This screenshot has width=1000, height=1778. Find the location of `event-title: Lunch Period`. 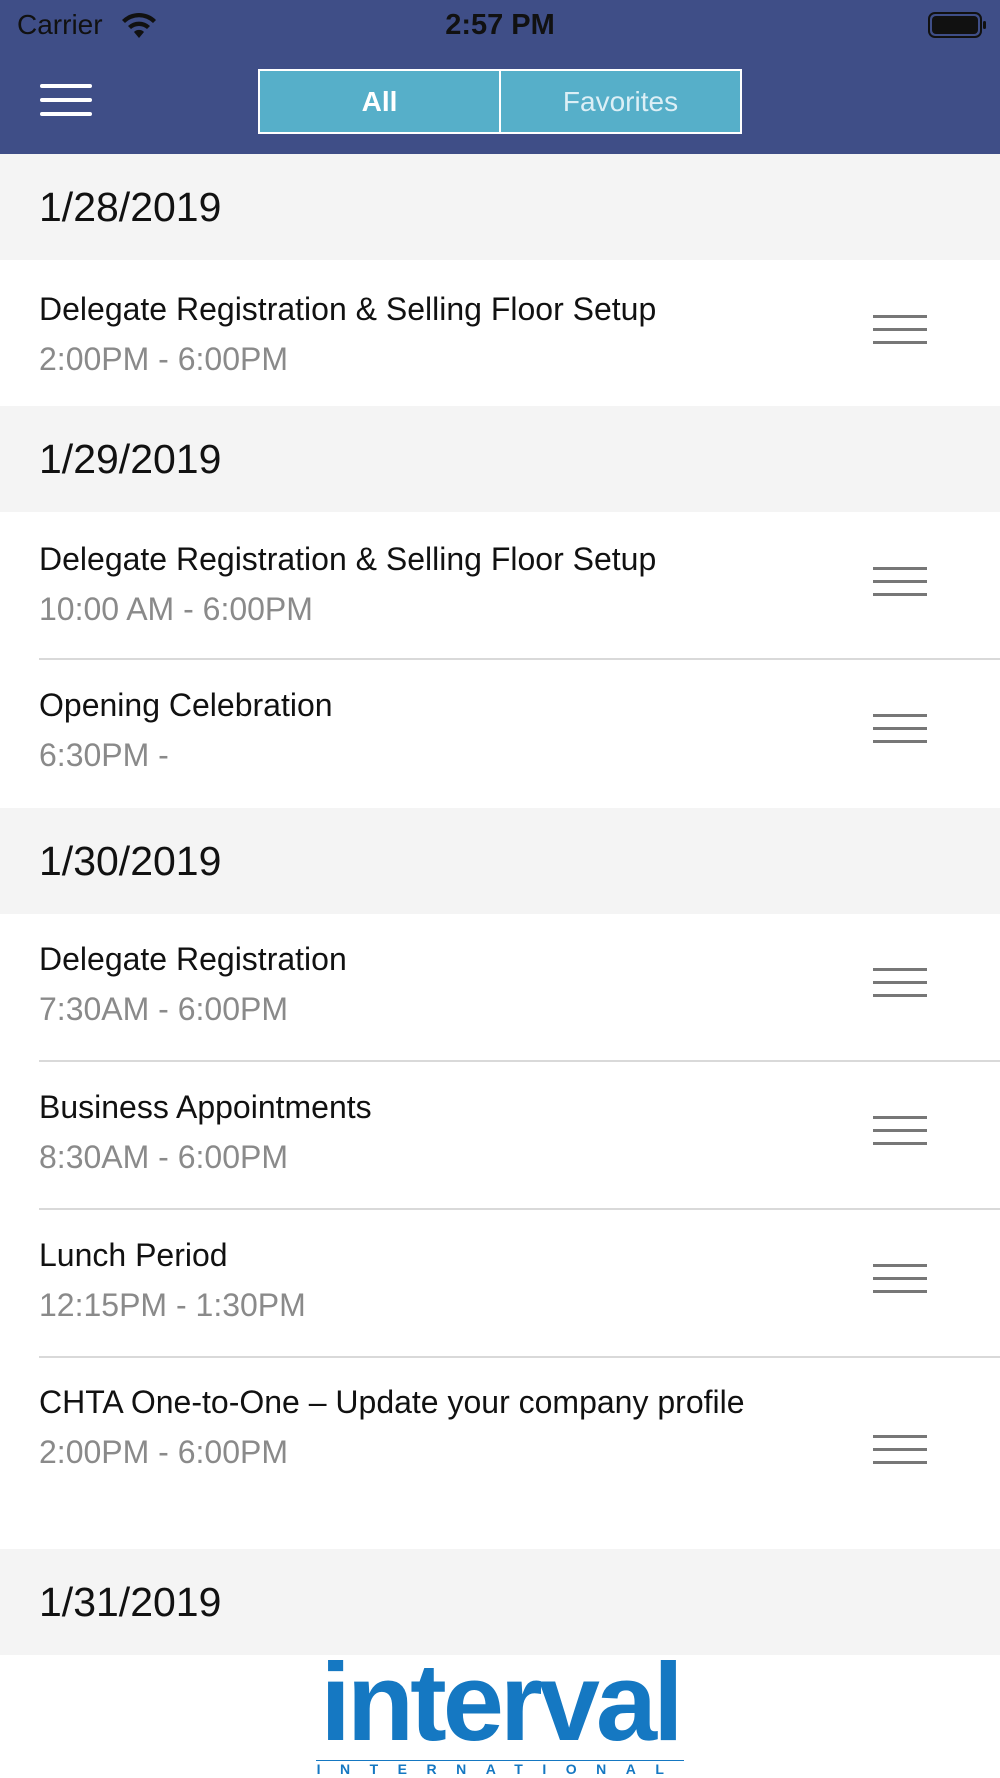

event-title: Lunch Period is located at coordinates (133, 1255).